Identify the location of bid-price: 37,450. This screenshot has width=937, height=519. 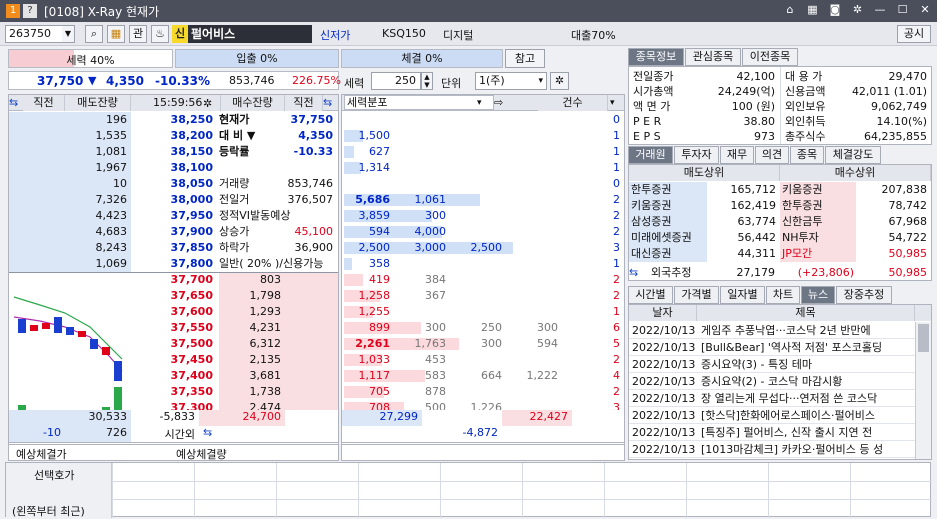
(174, 360).